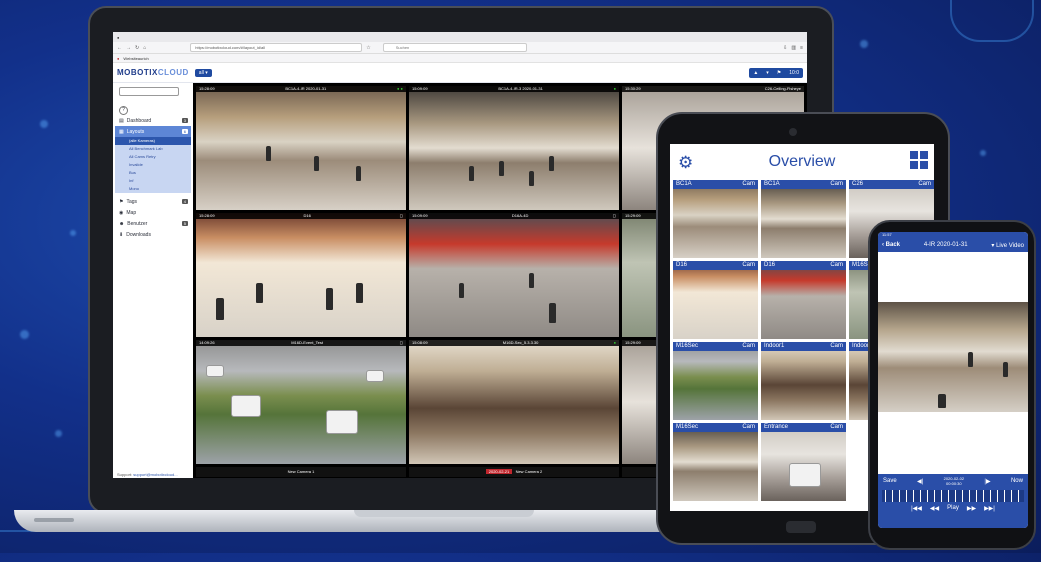 The image size is (1041, 562). What do you see at coordinates (776, 72) in the screenshot?
I see `header-toolbar: ▲ ▾ ⚑ 10:0` at bounding box center [776, 72].